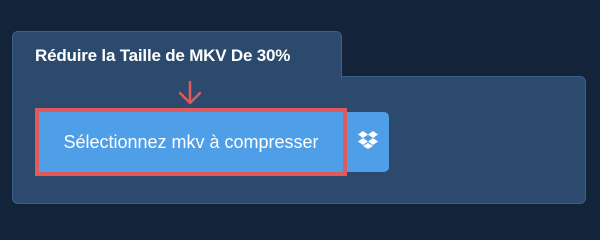 The width and height of the screenshot is (600, 240). I want to click on title-tab: Réduire la Taille de MKV De 30%, so click(177, 55).